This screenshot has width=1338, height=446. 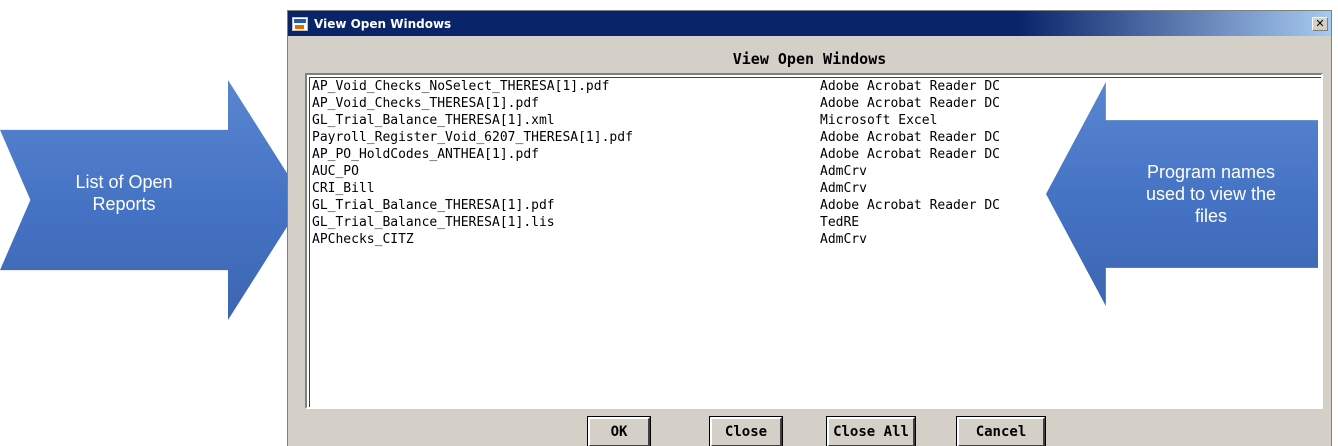 What do you see at coordinates (1210, 216) in the screenshot?
I see `callout-right-line-3: files` at bounding box center [1210, 216].